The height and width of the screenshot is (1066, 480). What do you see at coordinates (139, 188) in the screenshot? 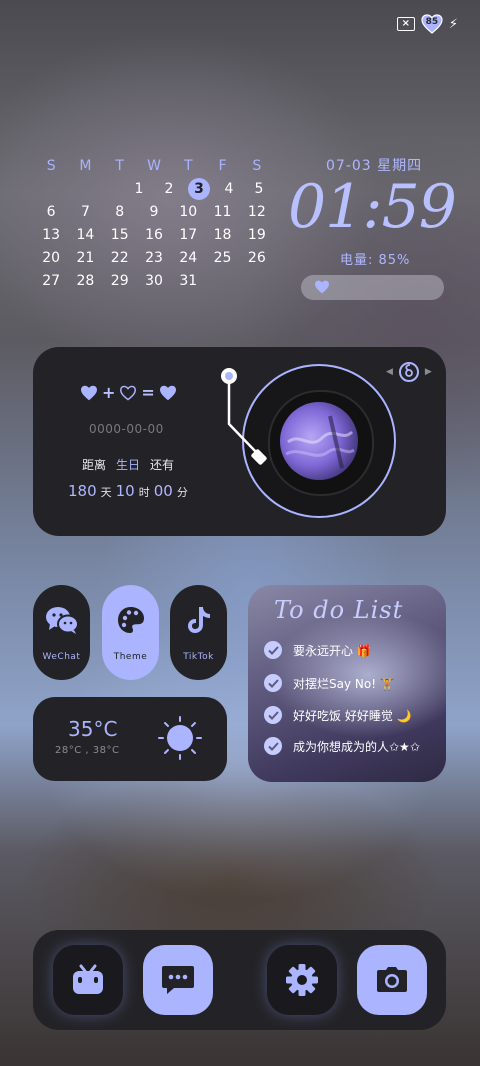
I see `day-cell: 1` at bounding box center [139, 188].